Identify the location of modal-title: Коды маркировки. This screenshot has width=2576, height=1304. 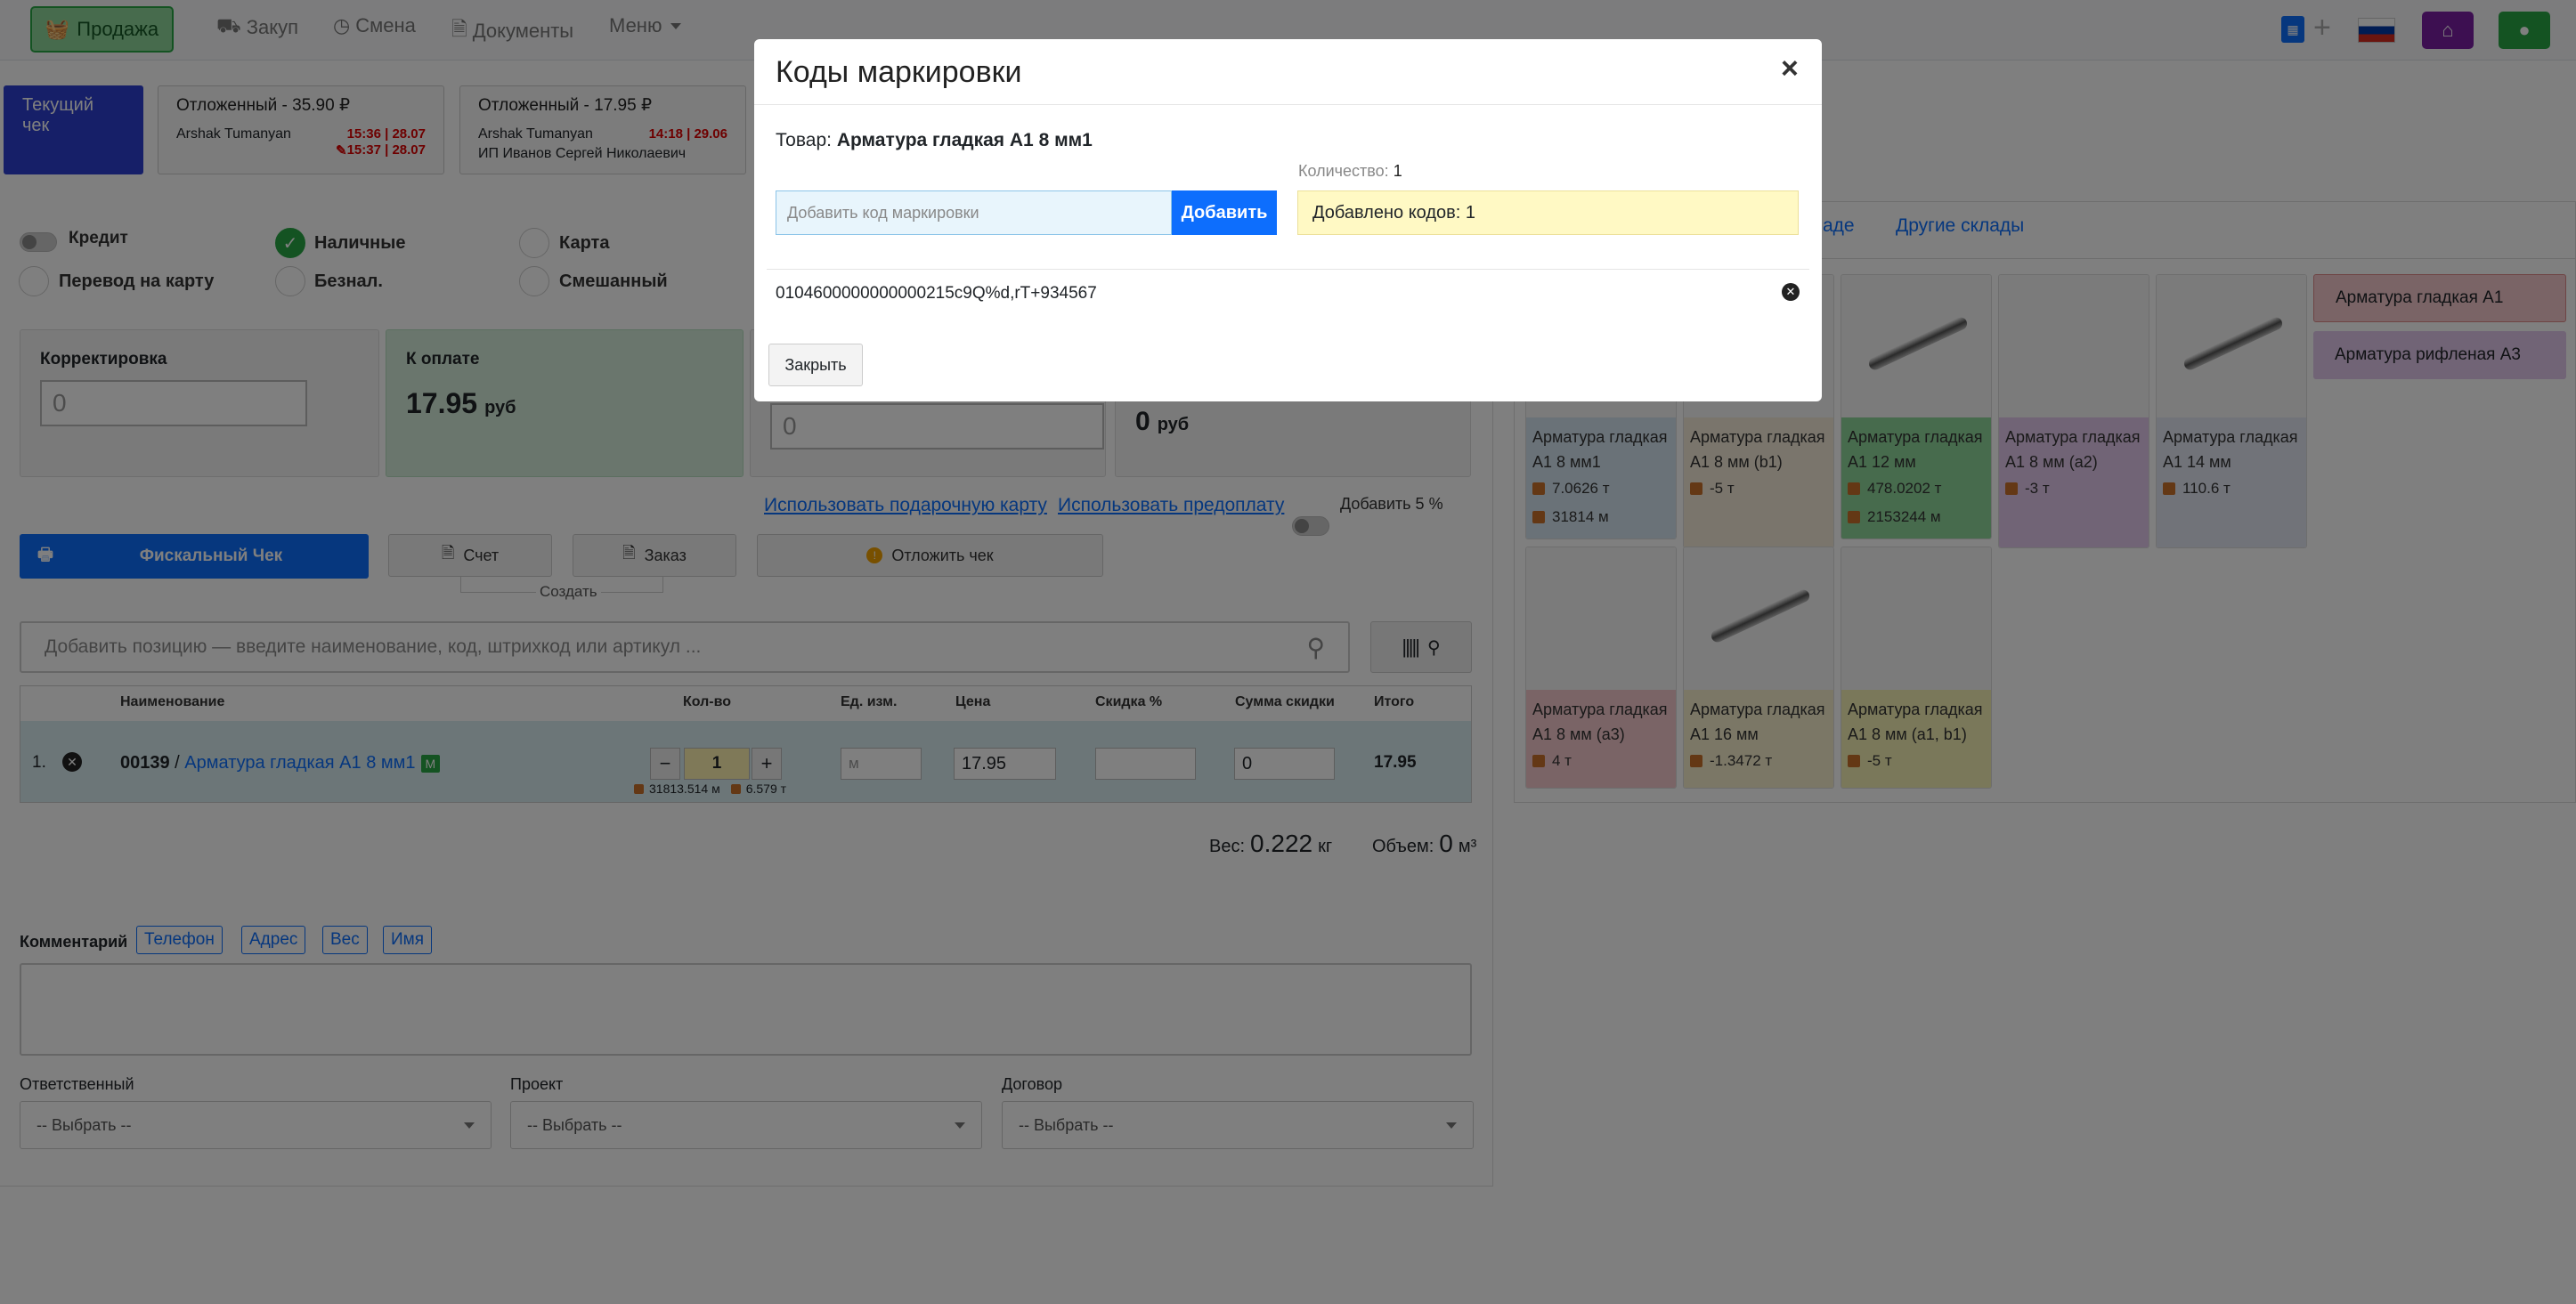
(899, 72).